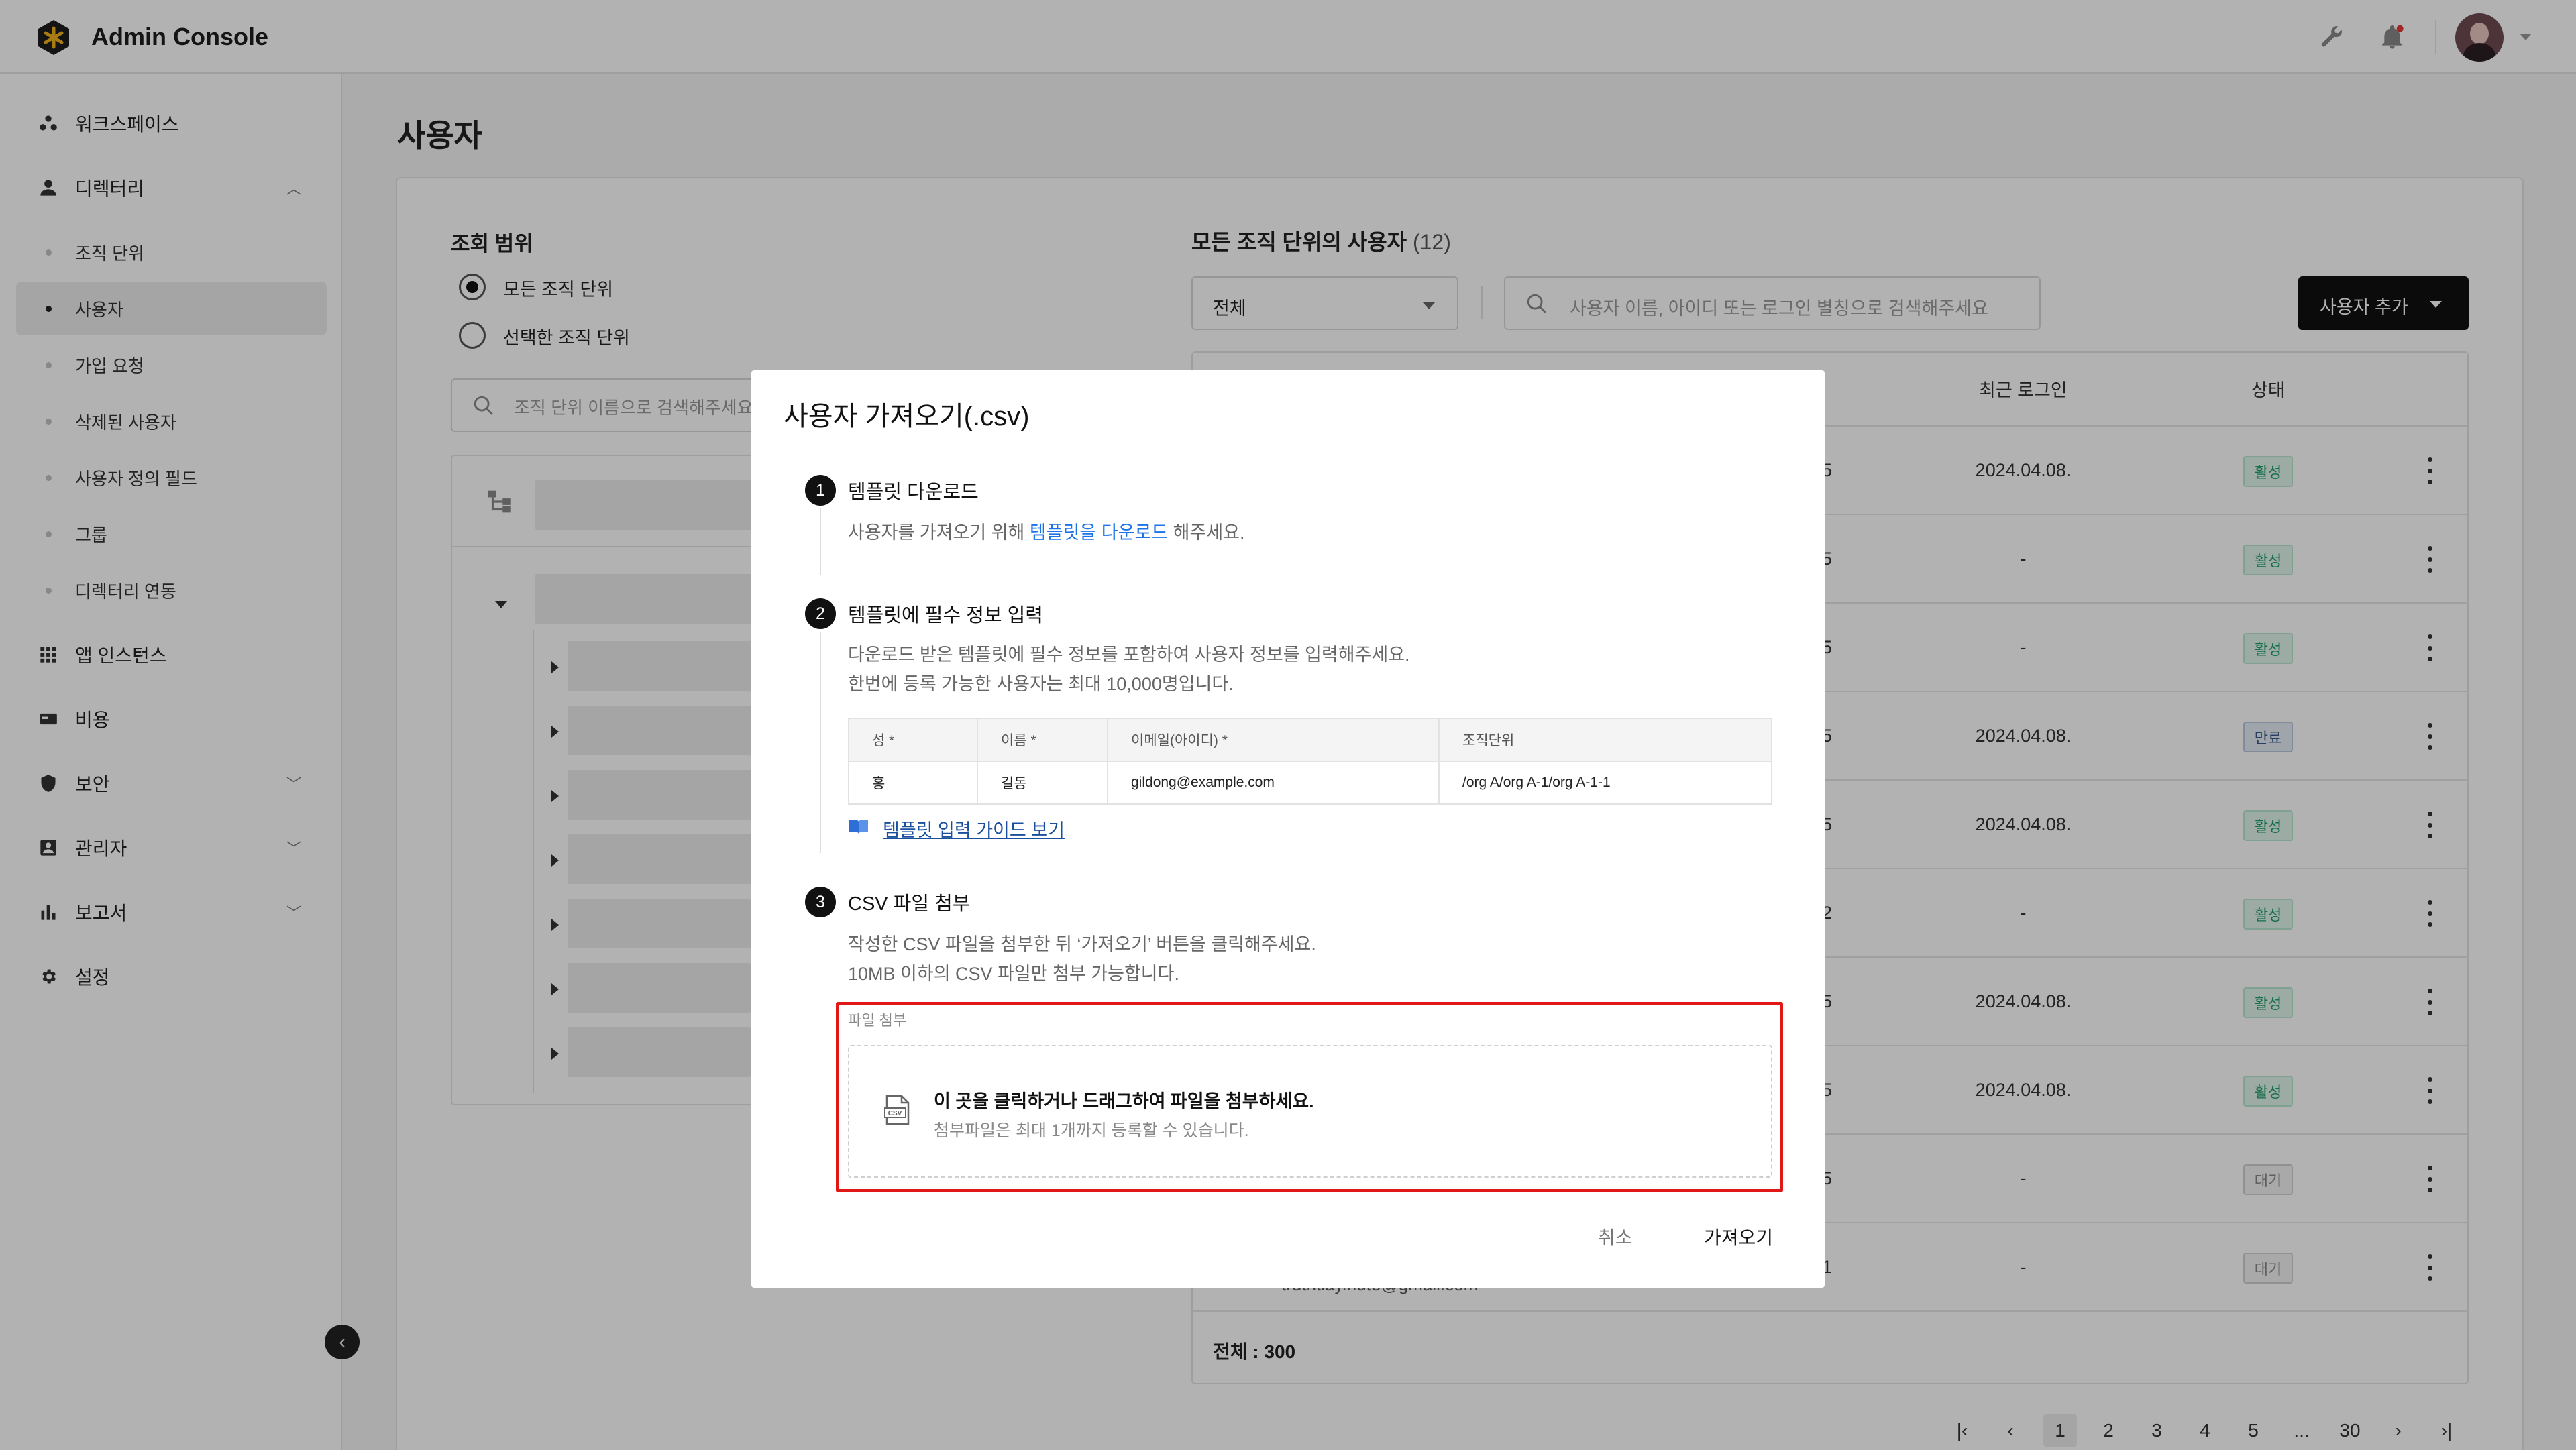 This screenshot has width=2576, height=1450. What do you see at coordinates (1273, 740) in the screenshot?
I see `column-header: 이메일(아이디) *` at bounding box center [1273, 740].